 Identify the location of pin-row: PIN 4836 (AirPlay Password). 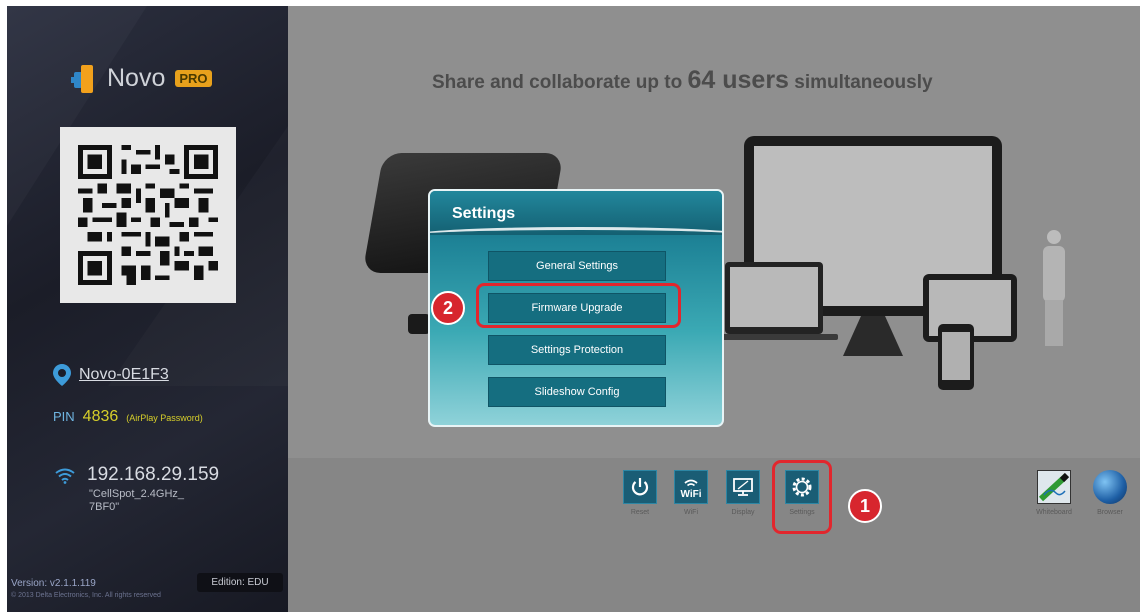
(128, 417).